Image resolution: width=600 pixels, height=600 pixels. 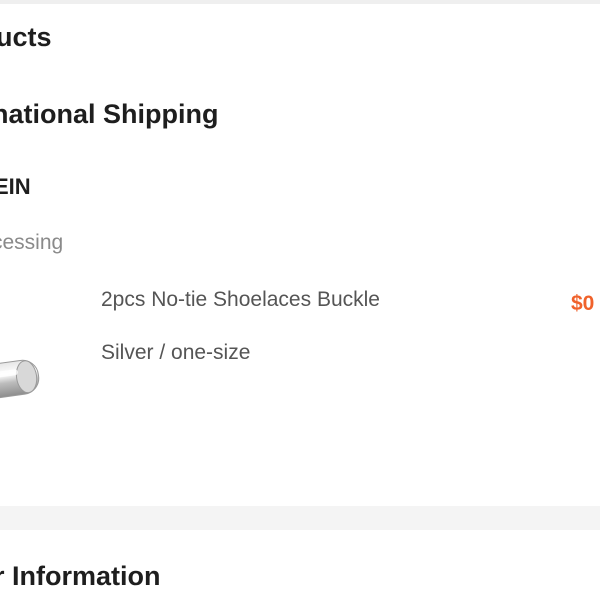 I want to click on order-status: cessing, so click(x=32, y=242).